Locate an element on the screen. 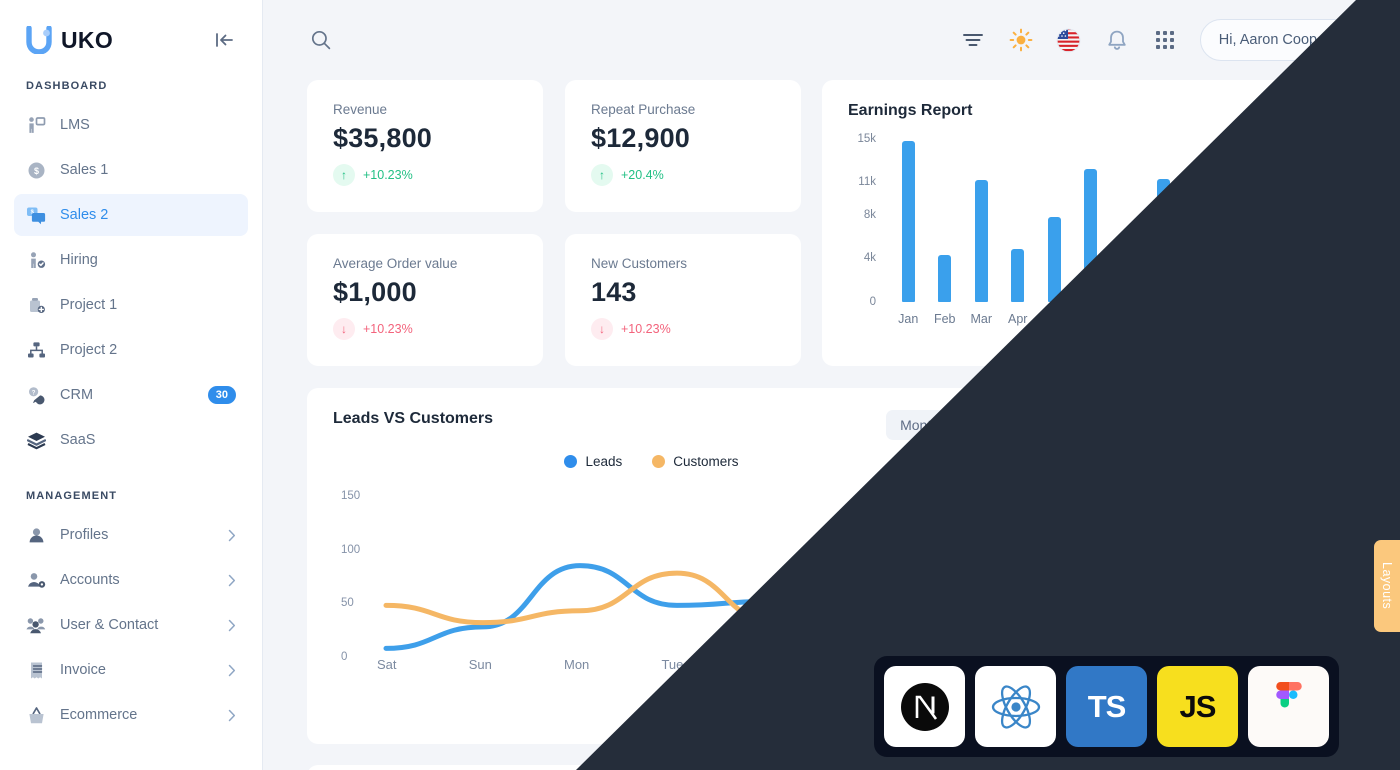 Image resolution: width=1400 pixels, height=770 pixels. javascript-label: JS is located at coordinates (1198, 706).